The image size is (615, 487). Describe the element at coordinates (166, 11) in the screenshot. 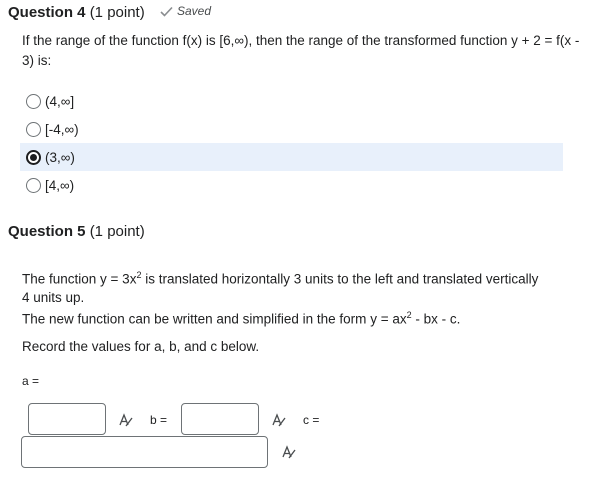

I see `check-icon` at that location.